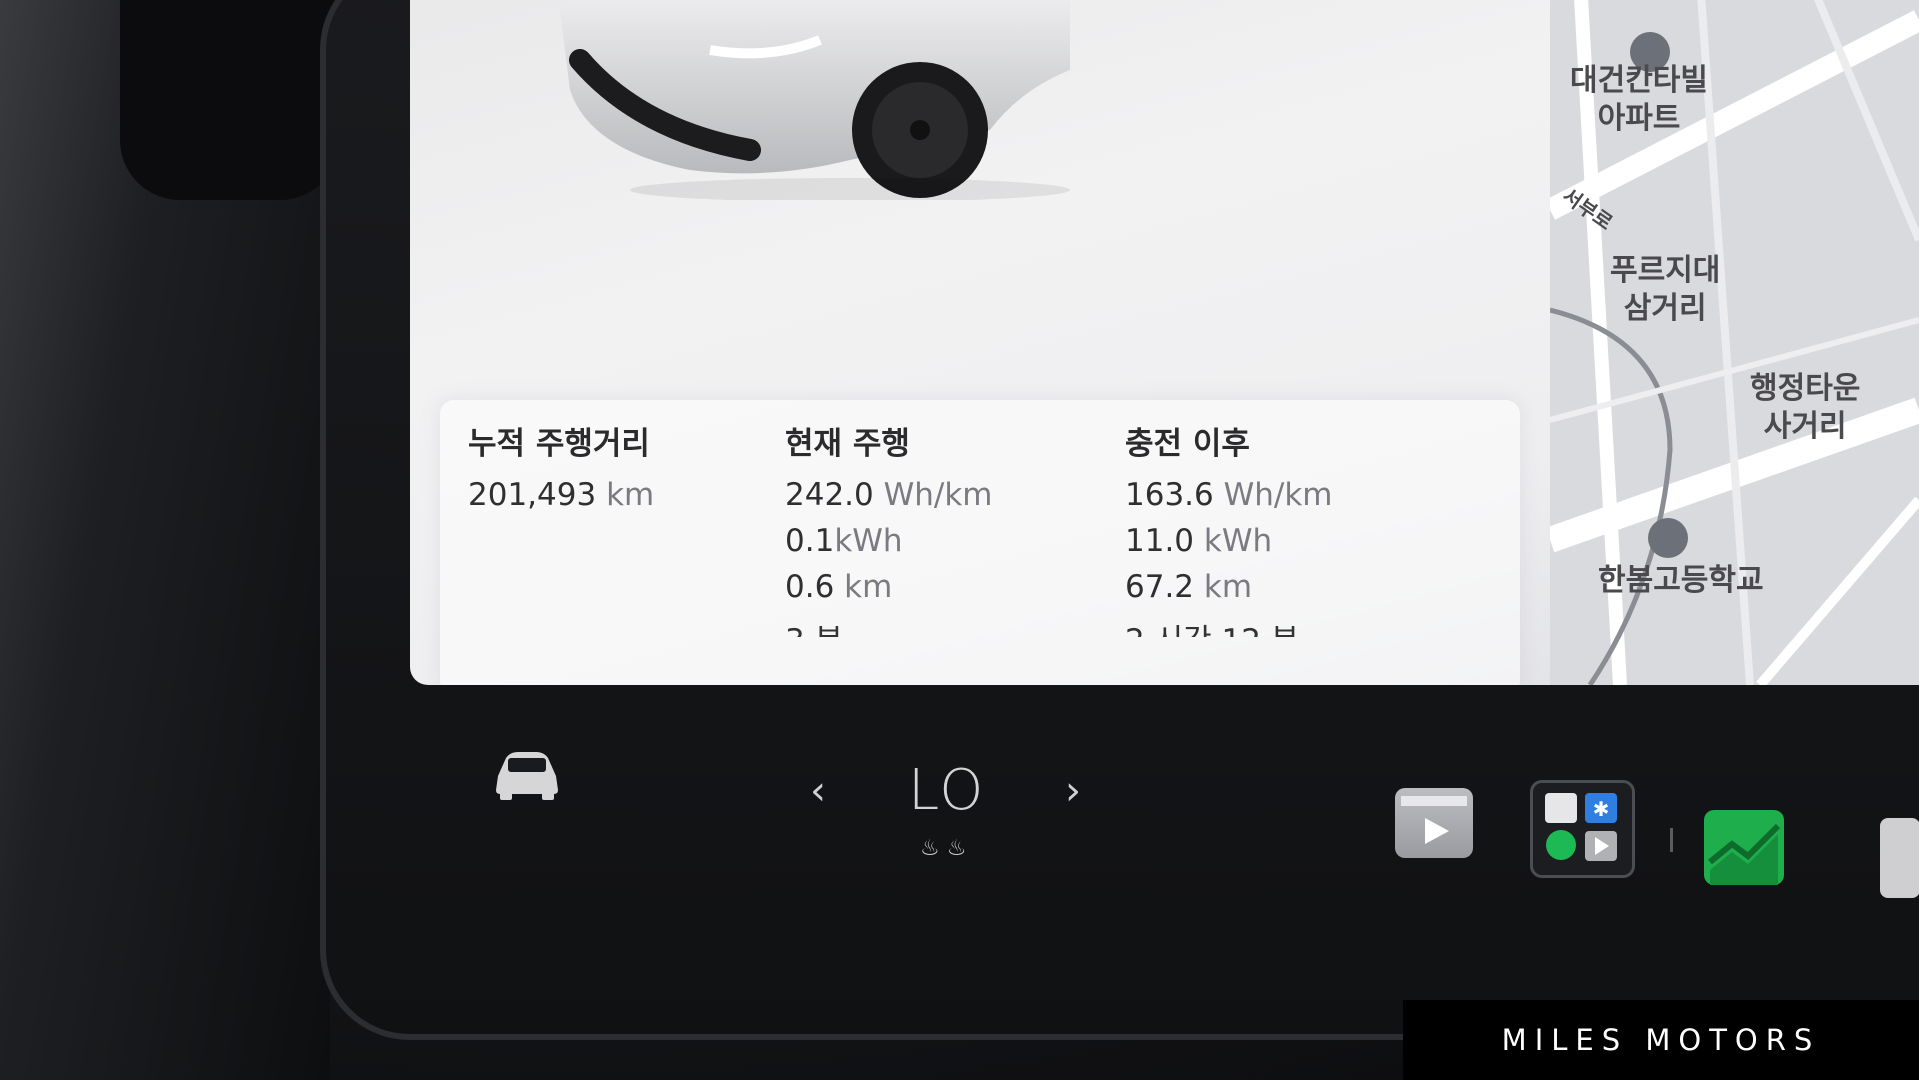 This screenshot has height=1080, width=1919. I want to click on map-label-school: 한봄고등학교, so click(1681, 580).